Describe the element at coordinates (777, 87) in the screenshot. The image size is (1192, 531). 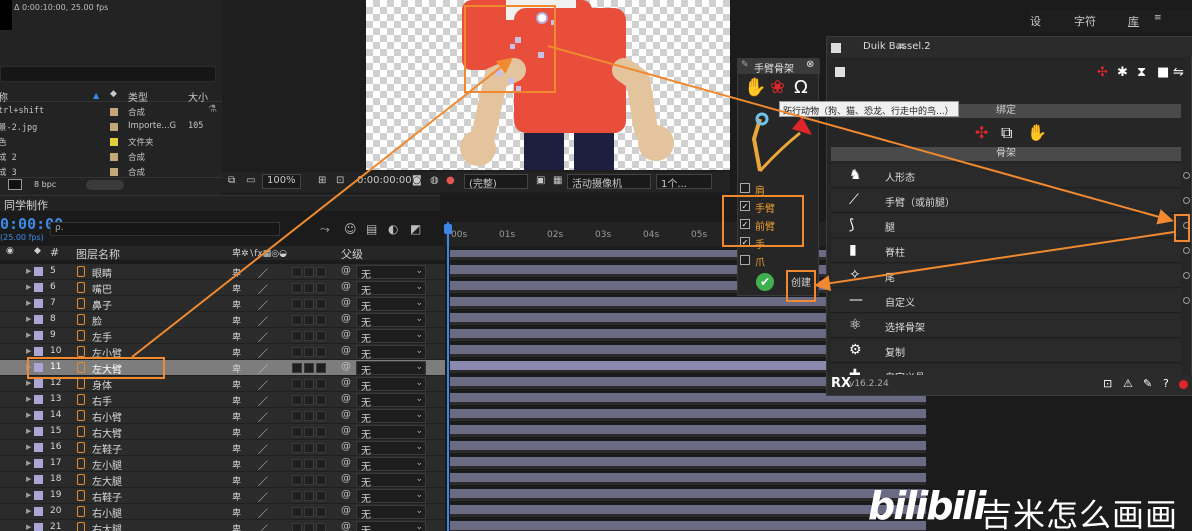
I see `paw-icon: ❀` at that location.